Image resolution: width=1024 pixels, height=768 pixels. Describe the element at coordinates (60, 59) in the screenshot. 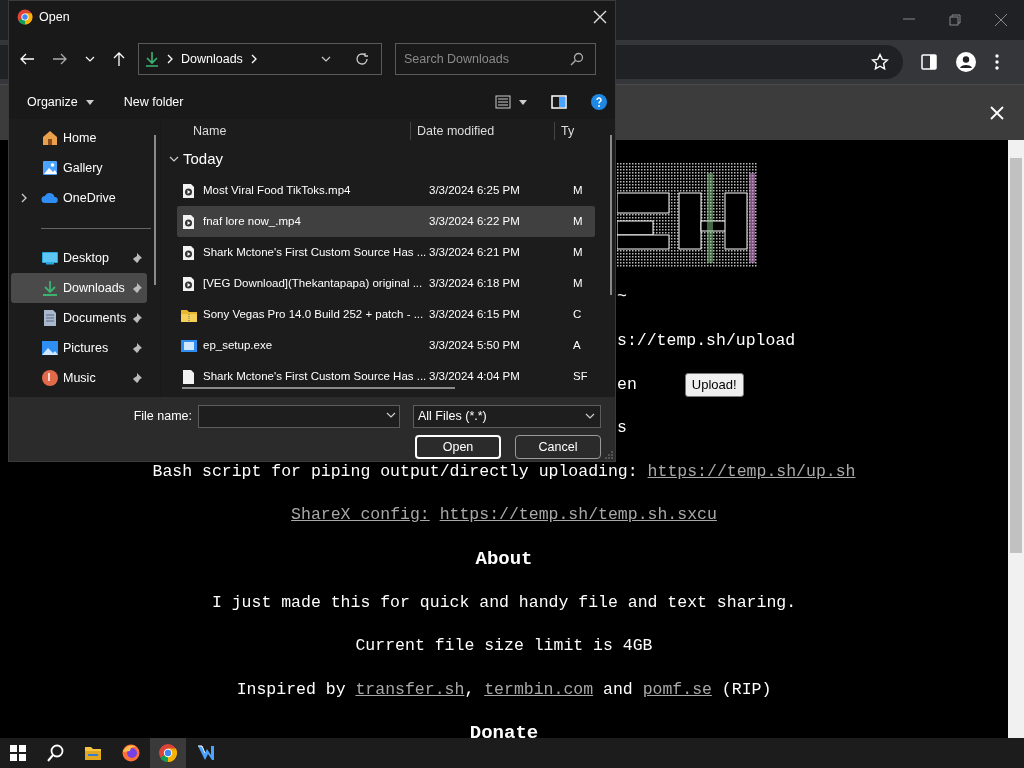

I see `forward-arrow-icon` at that location.